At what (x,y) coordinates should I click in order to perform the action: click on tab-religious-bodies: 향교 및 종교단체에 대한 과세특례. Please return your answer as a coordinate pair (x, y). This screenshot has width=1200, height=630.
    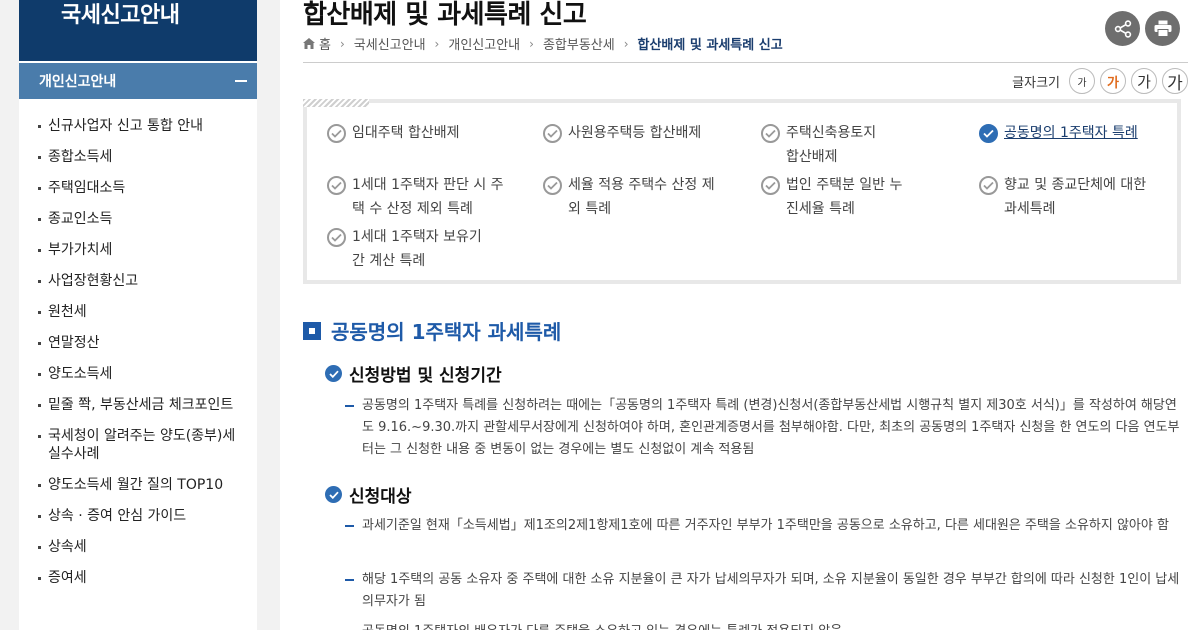
    Looking at the image, I should click on (1064, 197).